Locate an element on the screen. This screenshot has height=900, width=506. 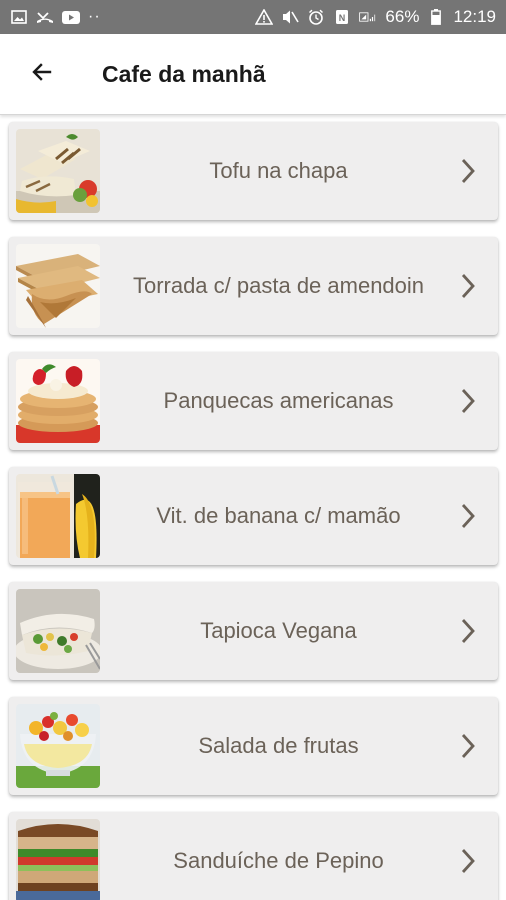
image-icon is located at coordinates (19, 17).